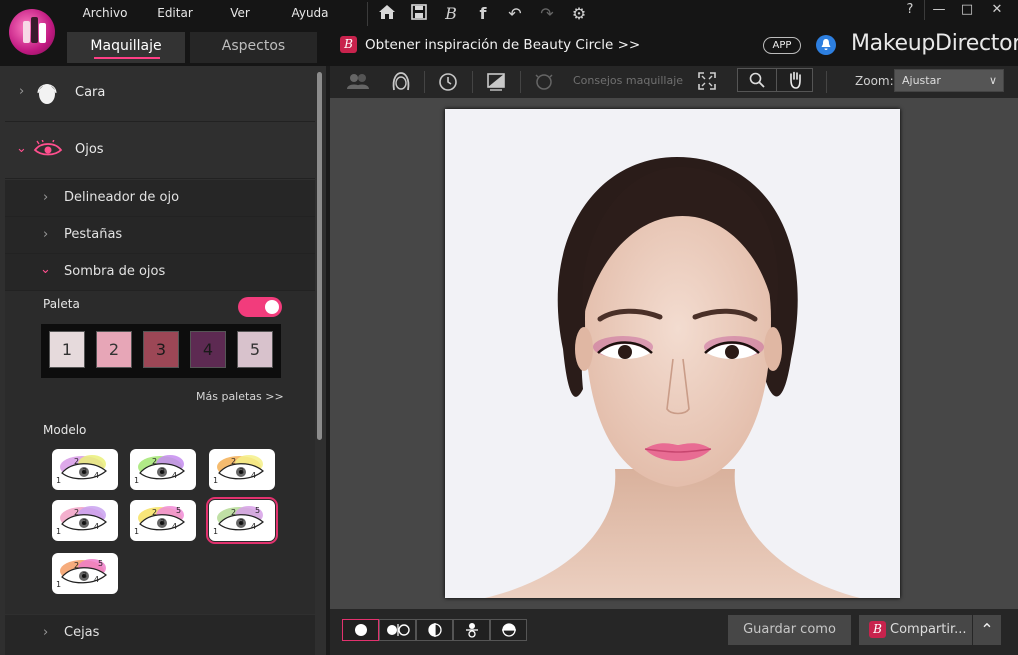 Image resolution: width=1018 pixels, height=655 pixels. Describe the element at coordinates (240, 396) in the screenshot. I see `more-palettes-link: Más paletas >>` at that location.